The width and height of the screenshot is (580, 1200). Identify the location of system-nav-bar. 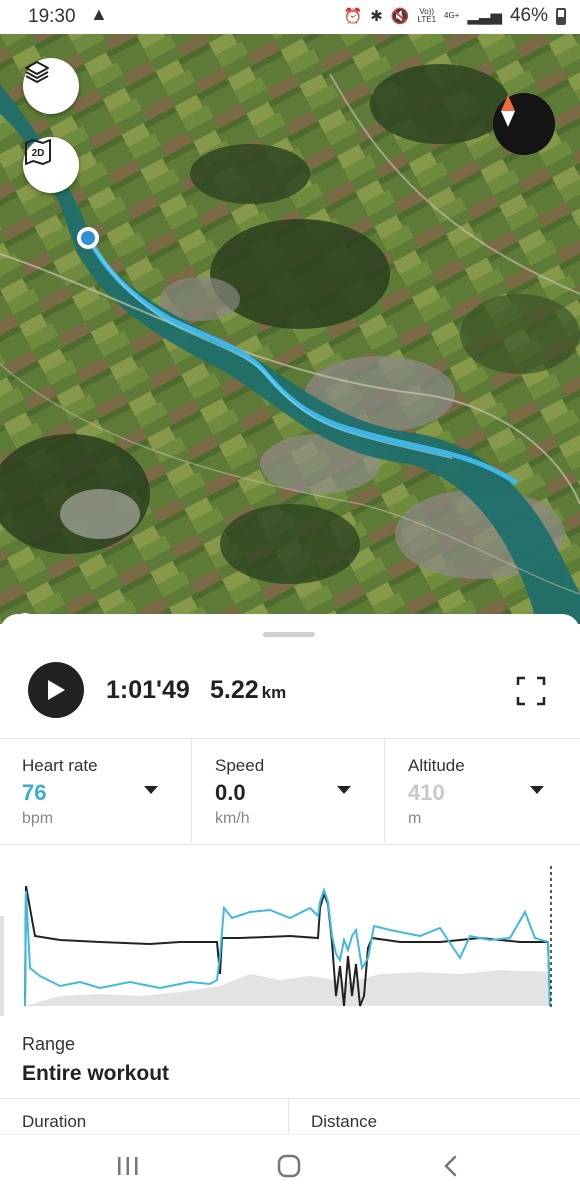
(290, 1167).